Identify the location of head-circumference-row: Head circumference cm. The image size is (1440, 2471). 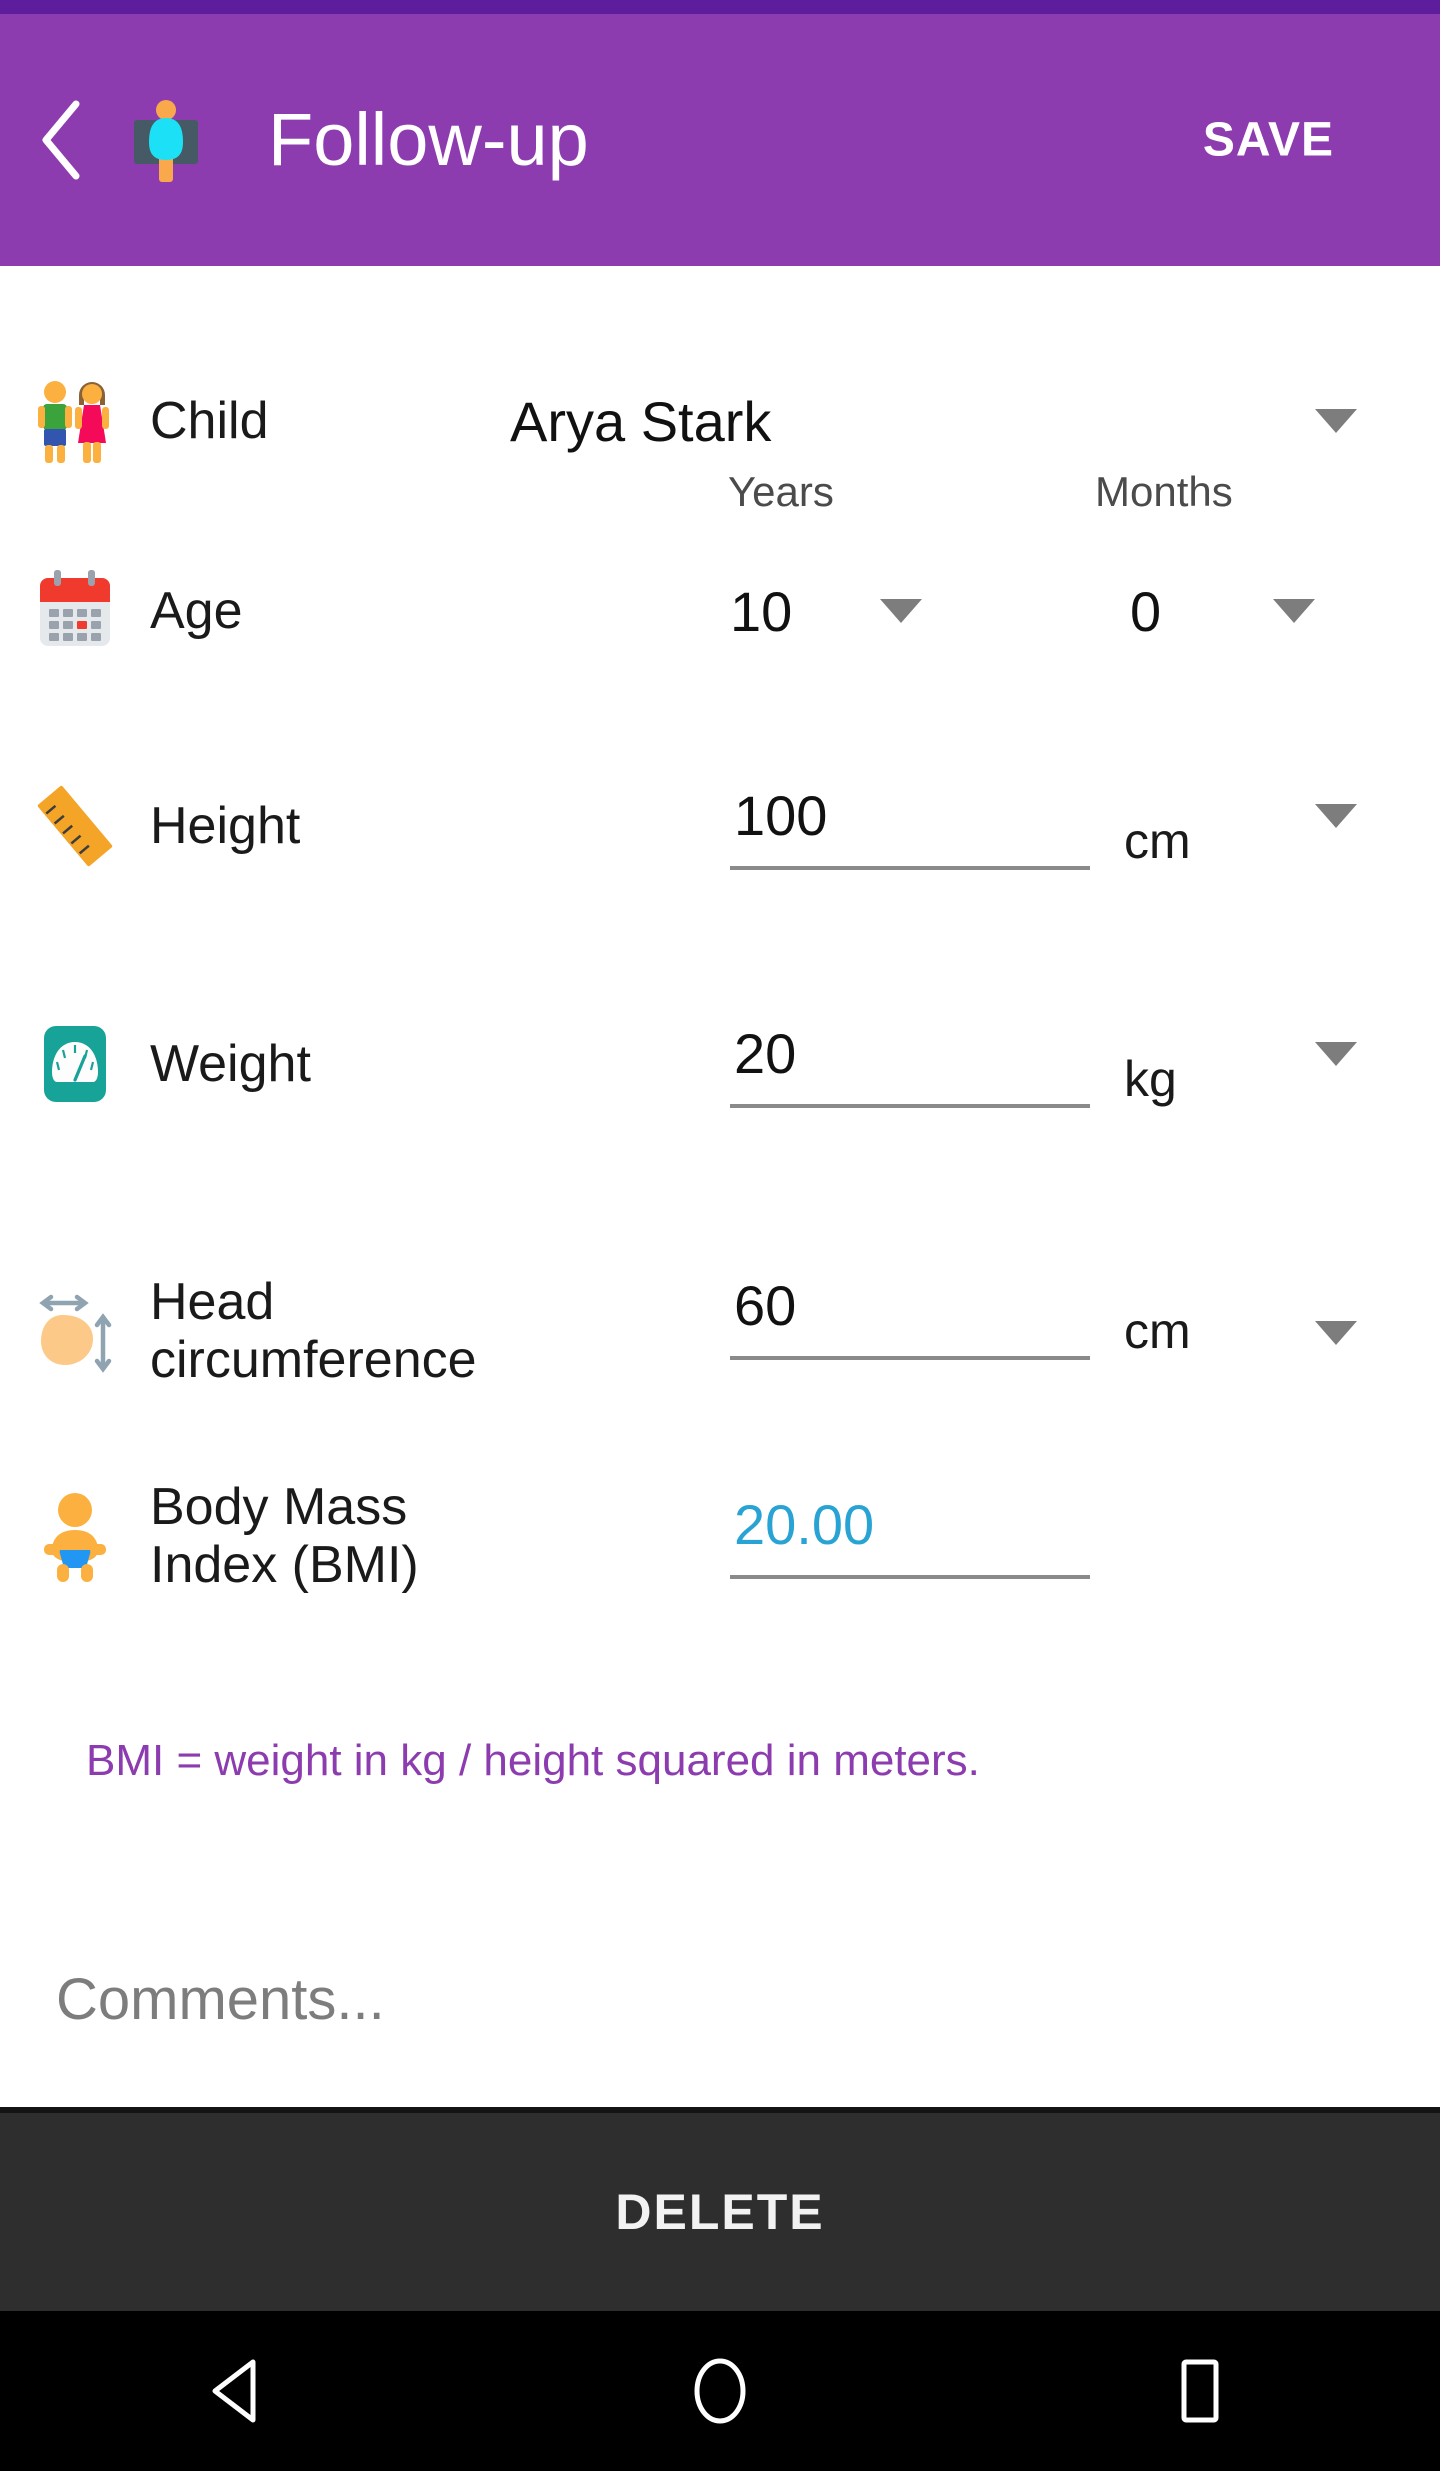
(720, 1331).